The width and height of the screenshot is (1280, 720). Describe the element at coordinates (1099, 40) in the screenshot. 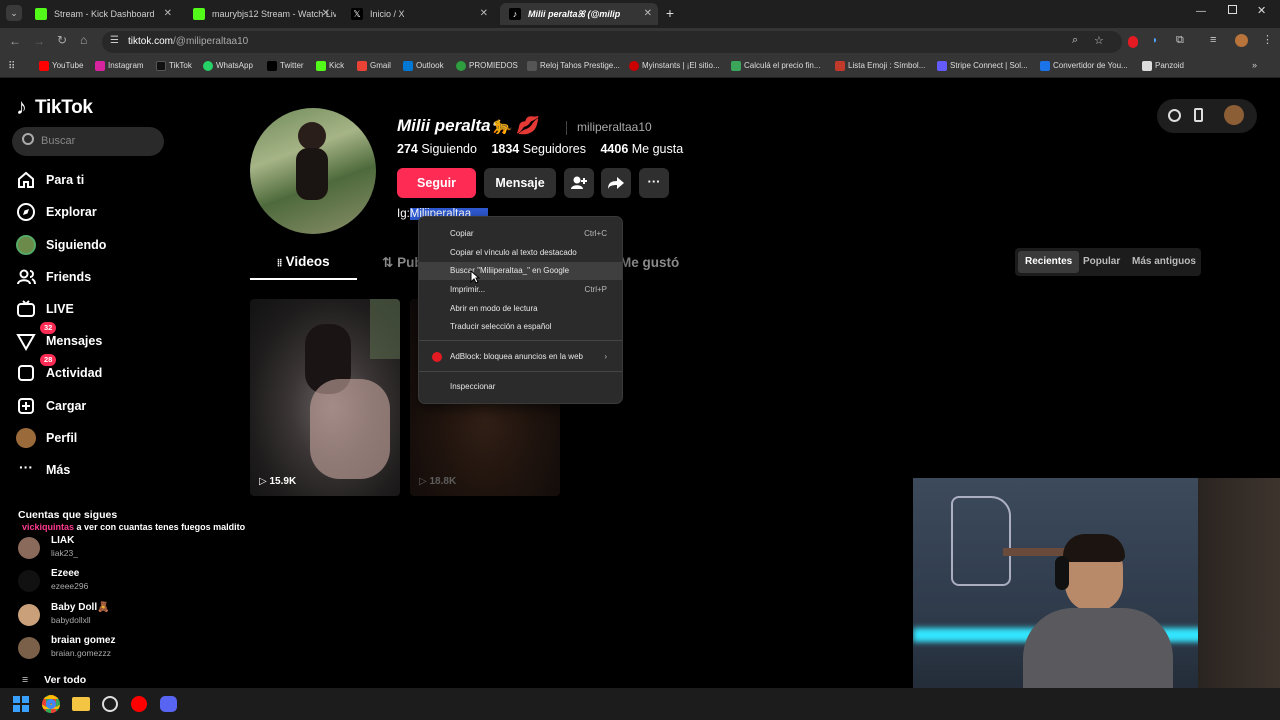

I see `bookmark-star-icon: ☆` at that location.